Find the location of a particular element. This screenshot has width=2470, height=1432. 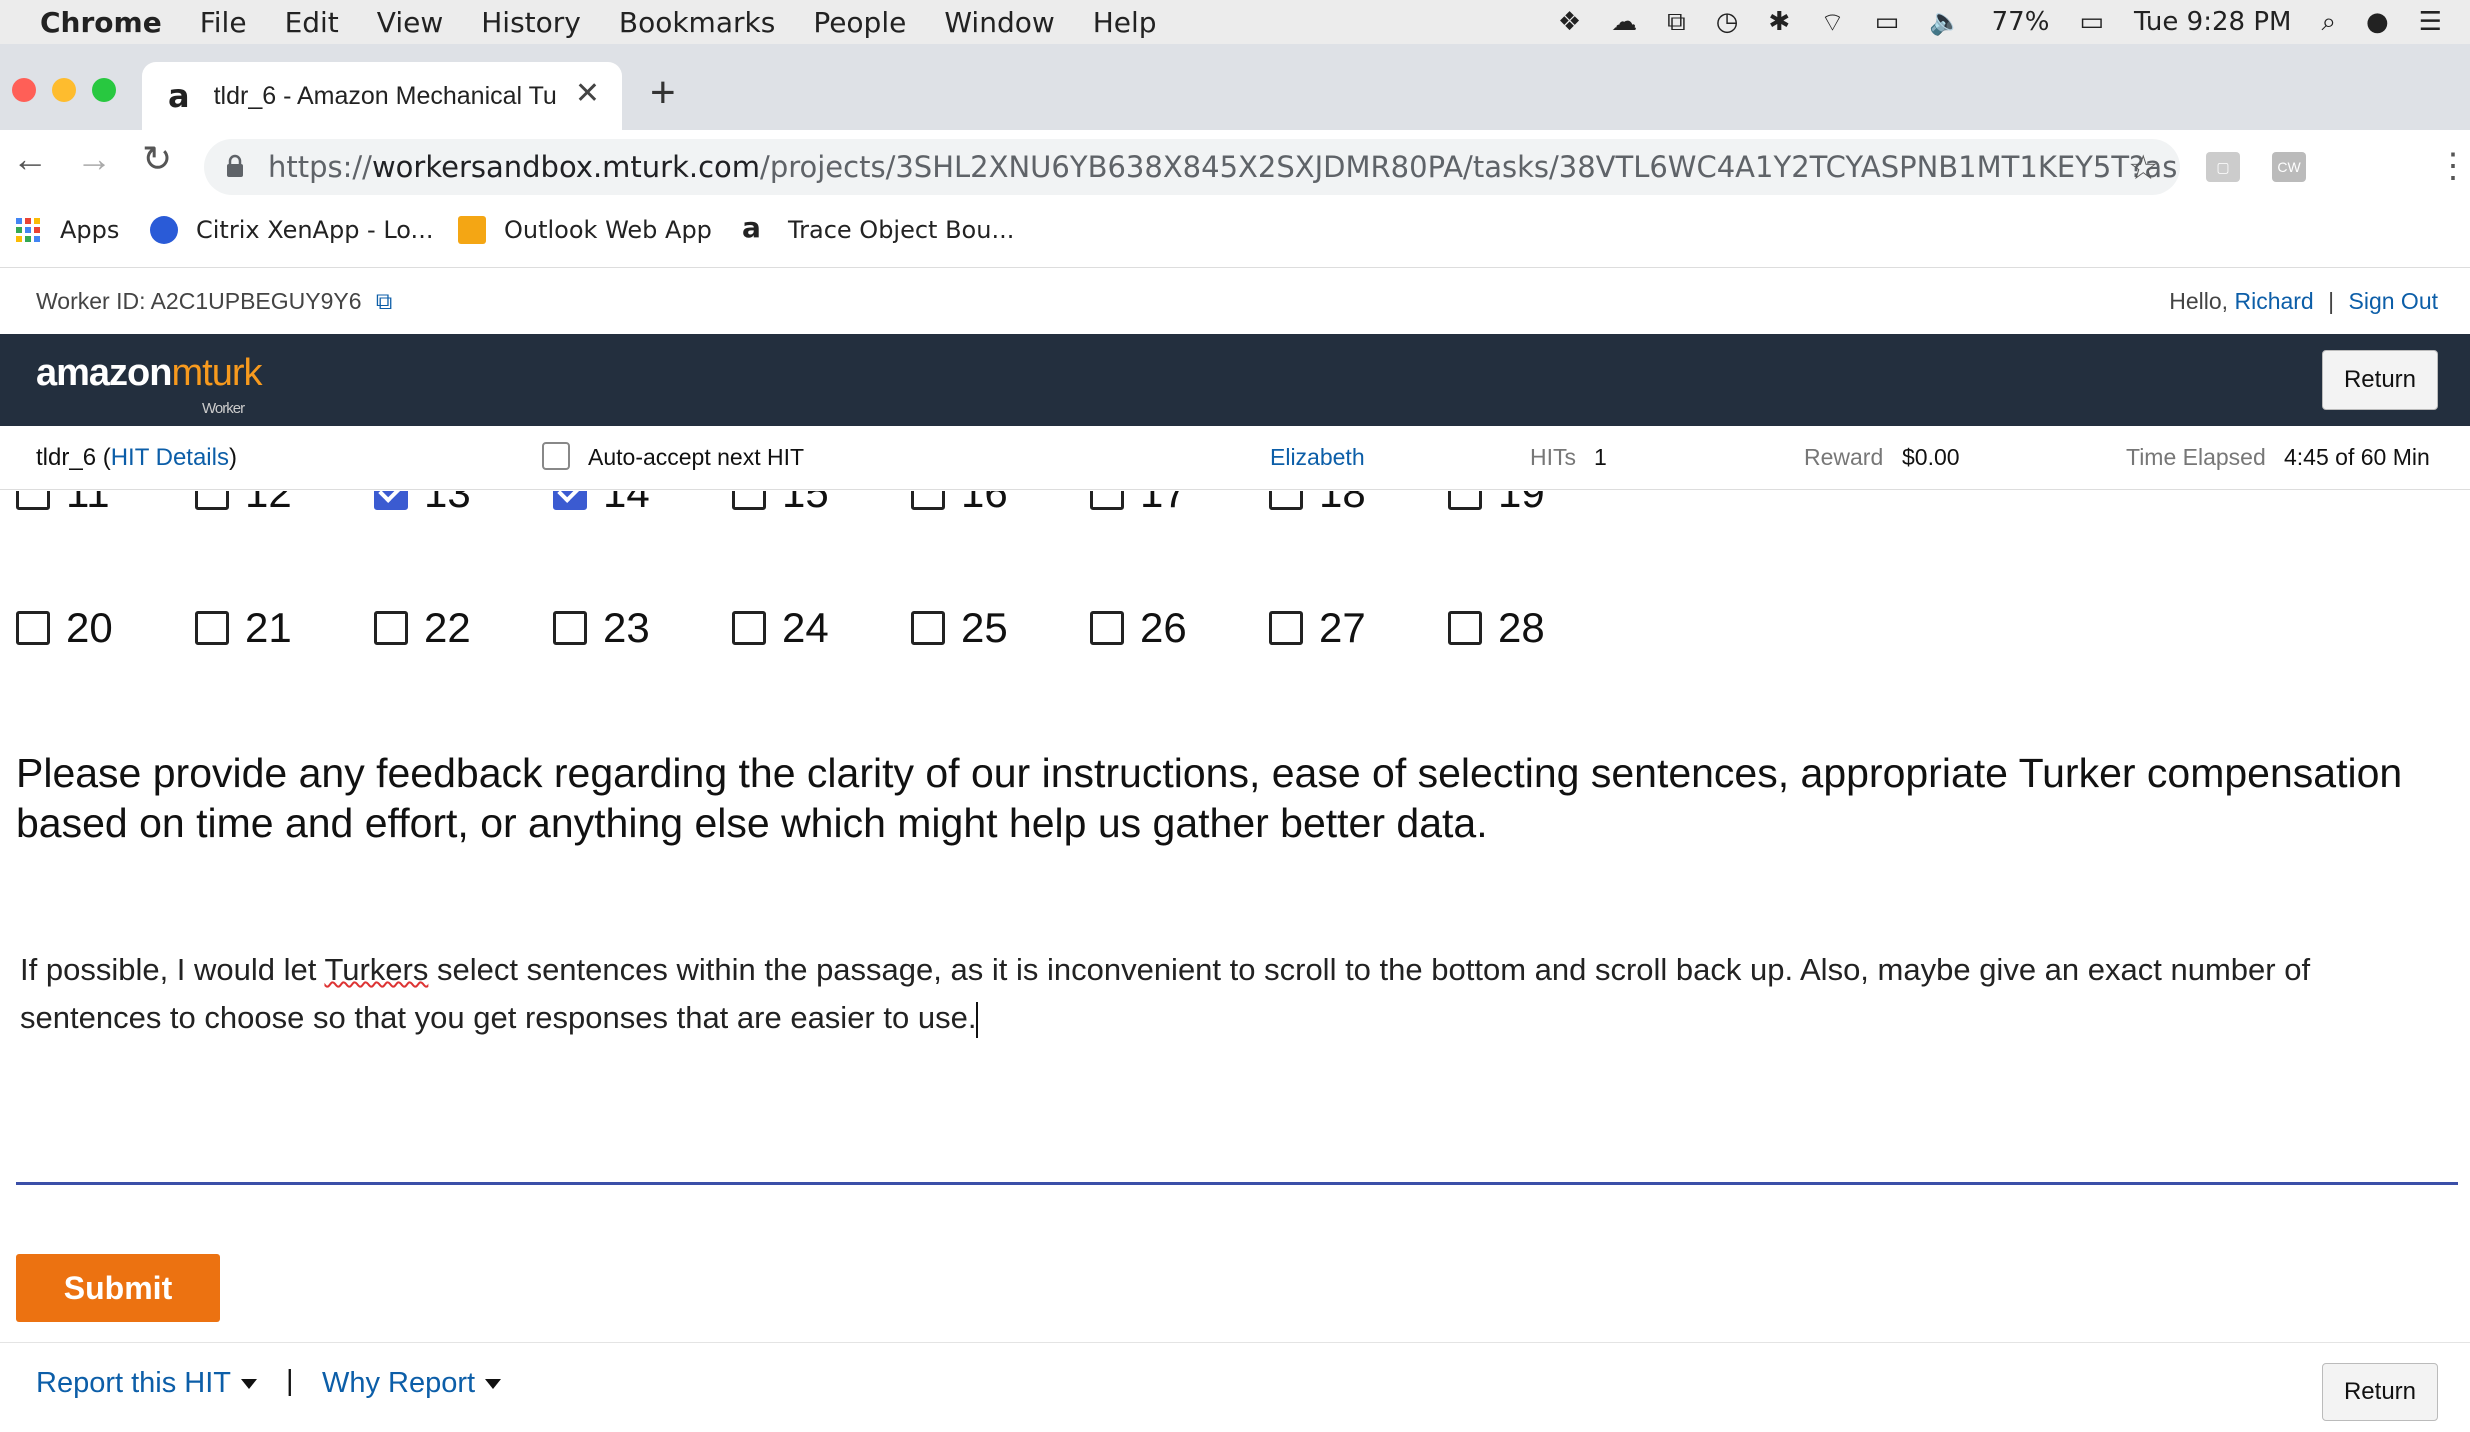

sentence-checkbox: 21 is located at coordinates (243, 628).